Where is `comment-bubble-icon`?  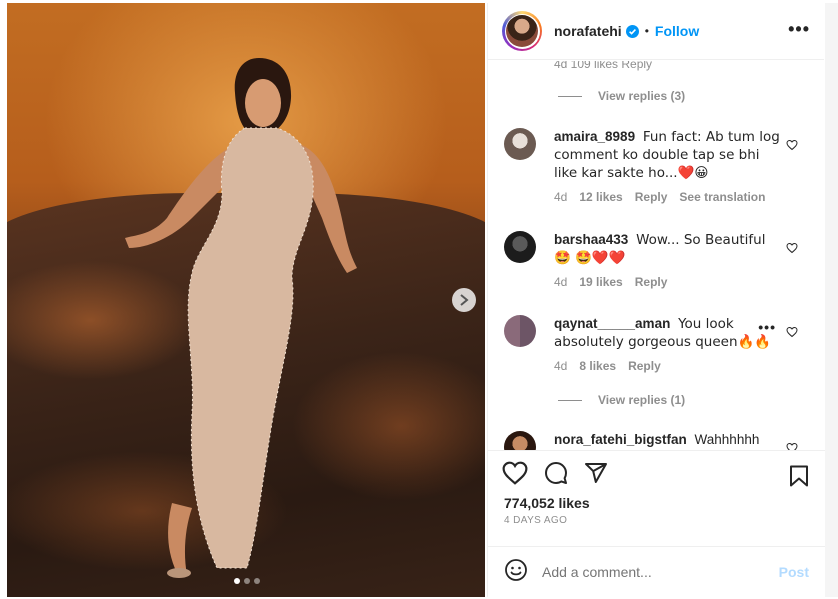
comment-bubble-icon is located at coordinates (556, 473).